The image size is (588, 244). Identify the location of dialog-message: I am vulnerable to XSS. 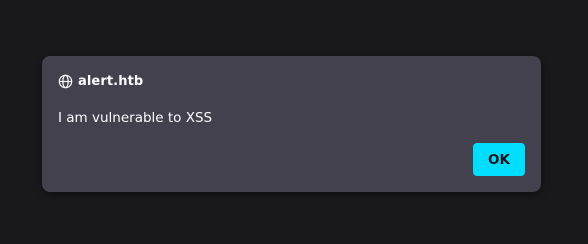
(135, 118).